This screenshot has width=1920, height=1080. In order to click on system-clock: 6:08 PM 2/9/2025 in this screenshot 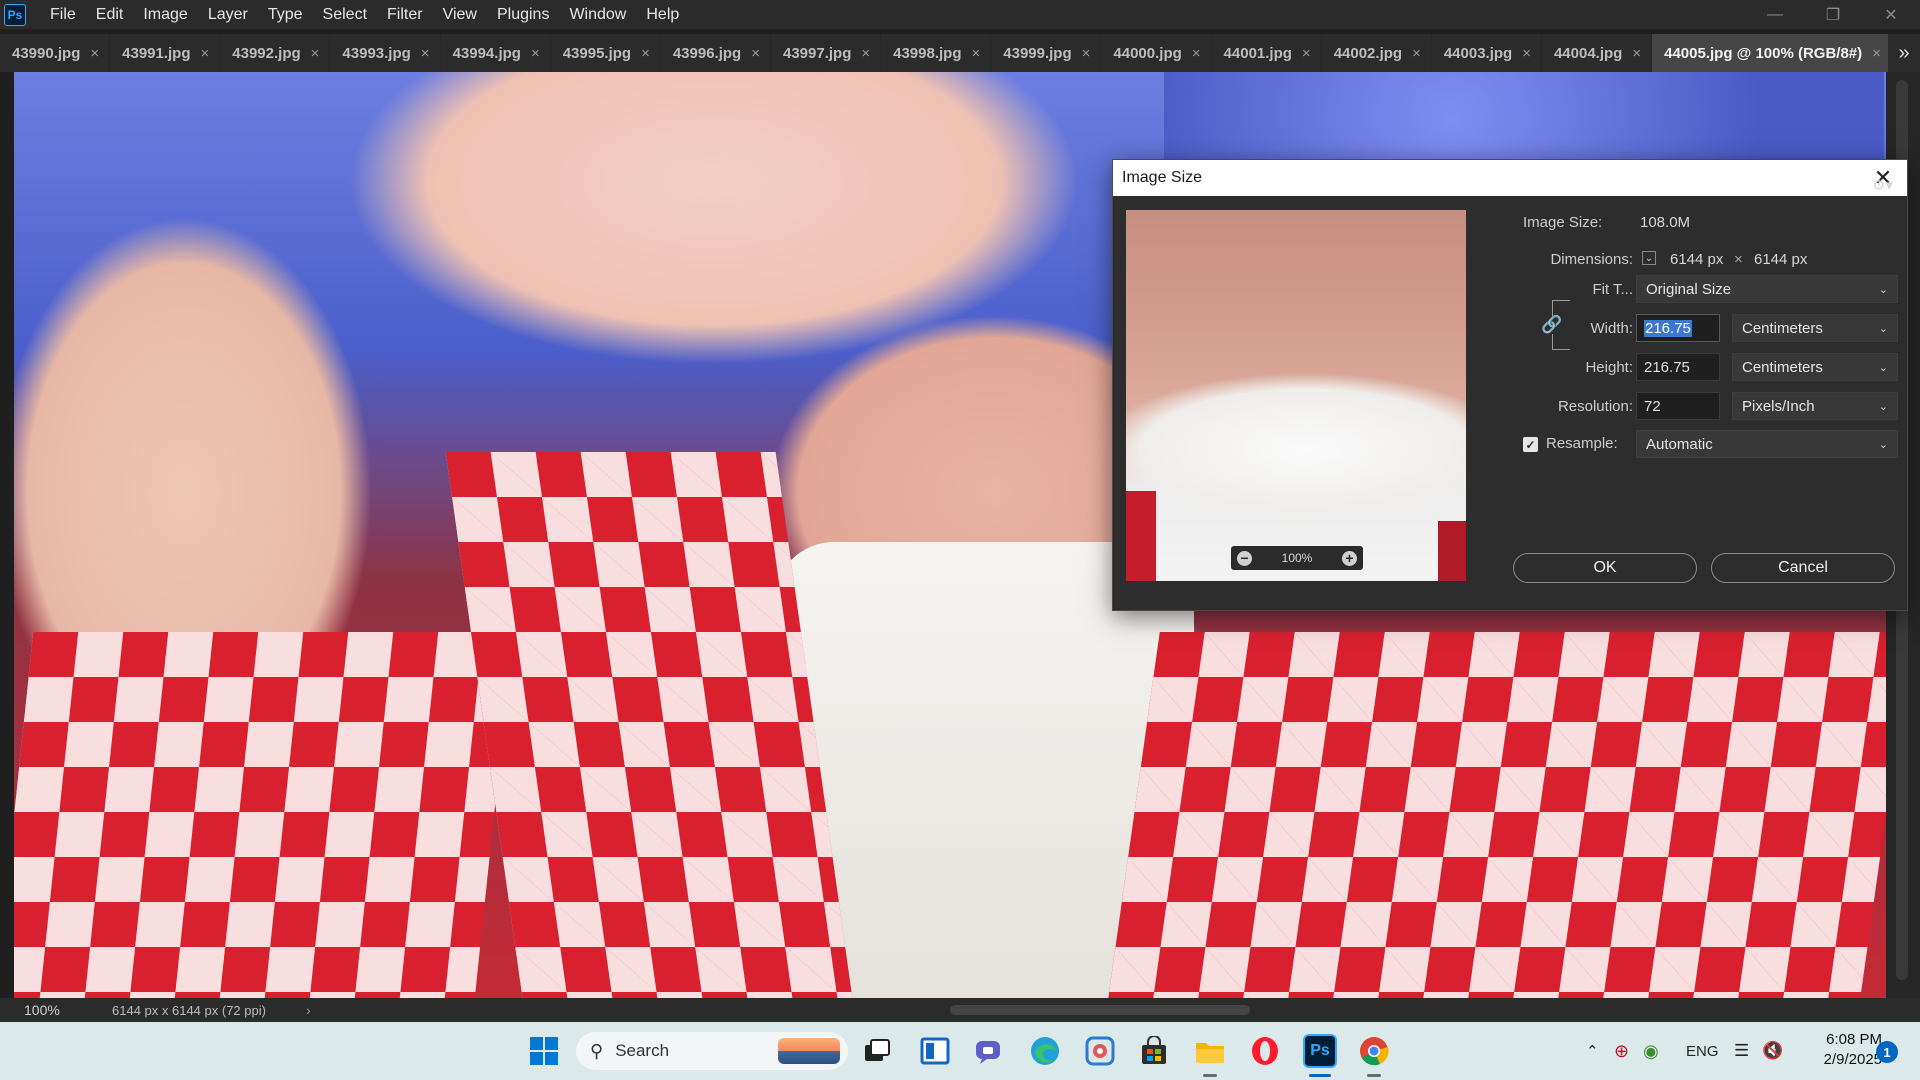, I will do `click(1844, 1050)`.